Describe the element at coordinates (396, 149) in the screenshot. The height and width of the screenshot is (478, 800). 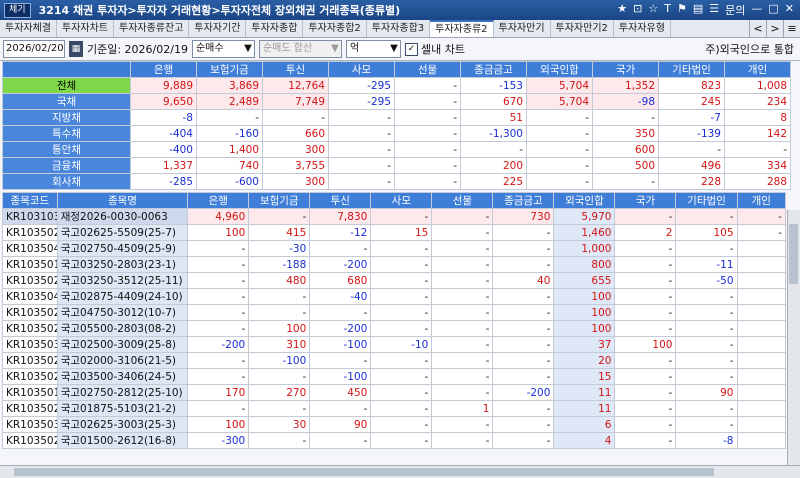
I see `summary-row: 통안채 -400 1,400 300- - - -600- -` at that location.